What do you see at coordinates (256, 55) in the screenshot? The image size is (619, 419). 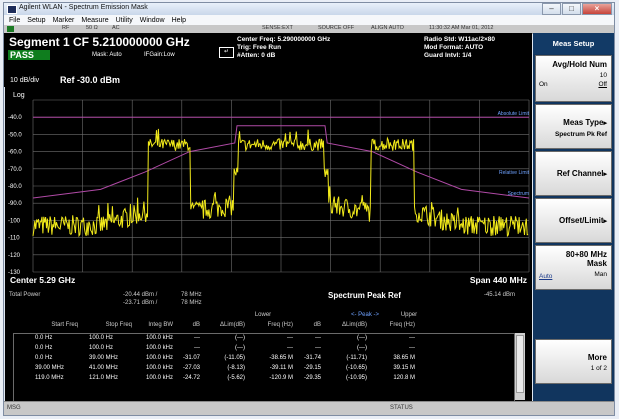 I see `attenuation: #Atten: 0 dB` at bounding box center [256, 55].